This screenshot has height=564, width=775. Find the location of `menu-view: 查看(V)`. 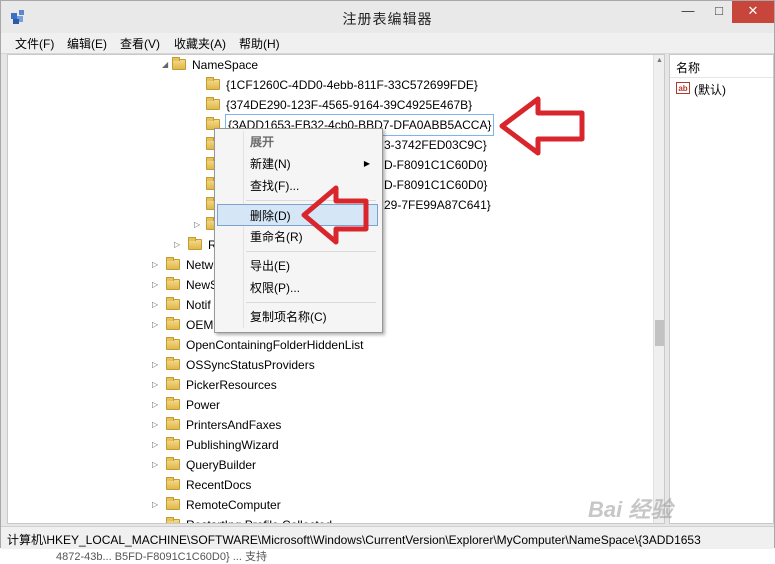

menu-view: 查看(V) is located at coordinates (140, 43).